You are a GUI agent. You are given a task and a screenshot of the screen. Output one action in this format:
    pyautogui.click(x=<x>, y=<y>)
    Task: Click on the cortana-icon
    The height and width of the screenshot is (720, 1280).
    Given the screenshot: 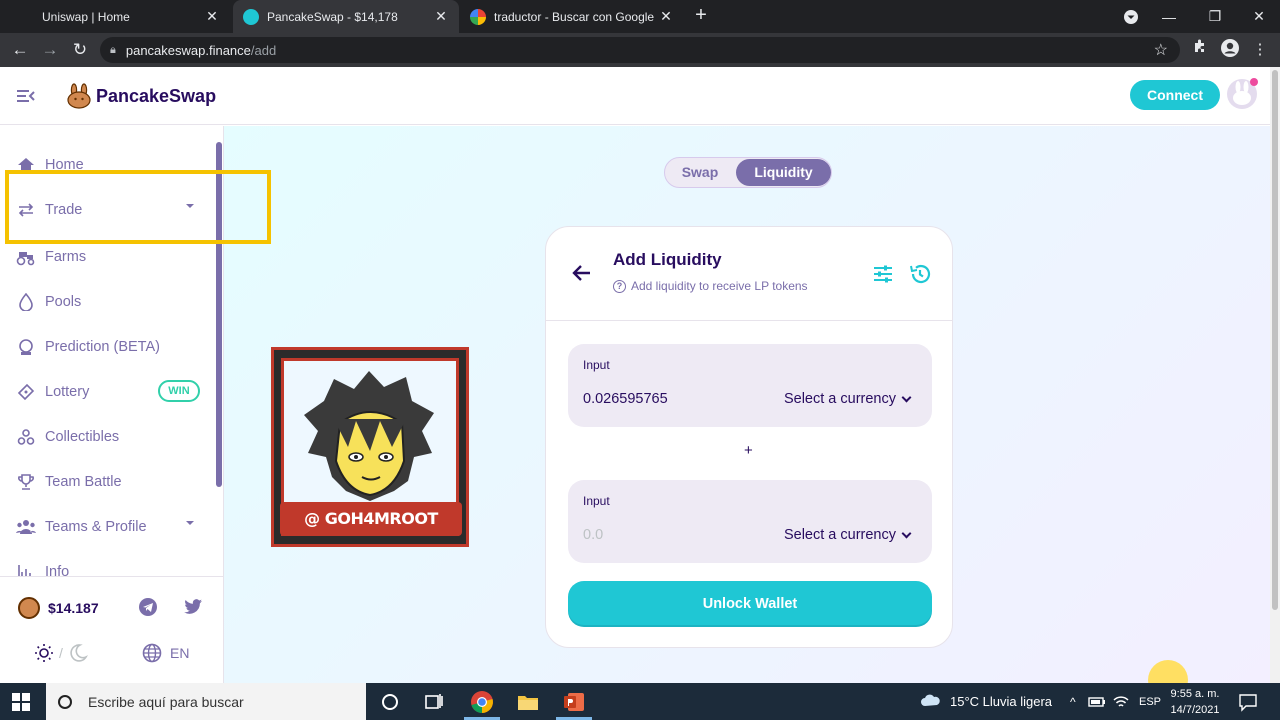 What is the action you would take?
    pyautogui.click(x=390, y=702)
    